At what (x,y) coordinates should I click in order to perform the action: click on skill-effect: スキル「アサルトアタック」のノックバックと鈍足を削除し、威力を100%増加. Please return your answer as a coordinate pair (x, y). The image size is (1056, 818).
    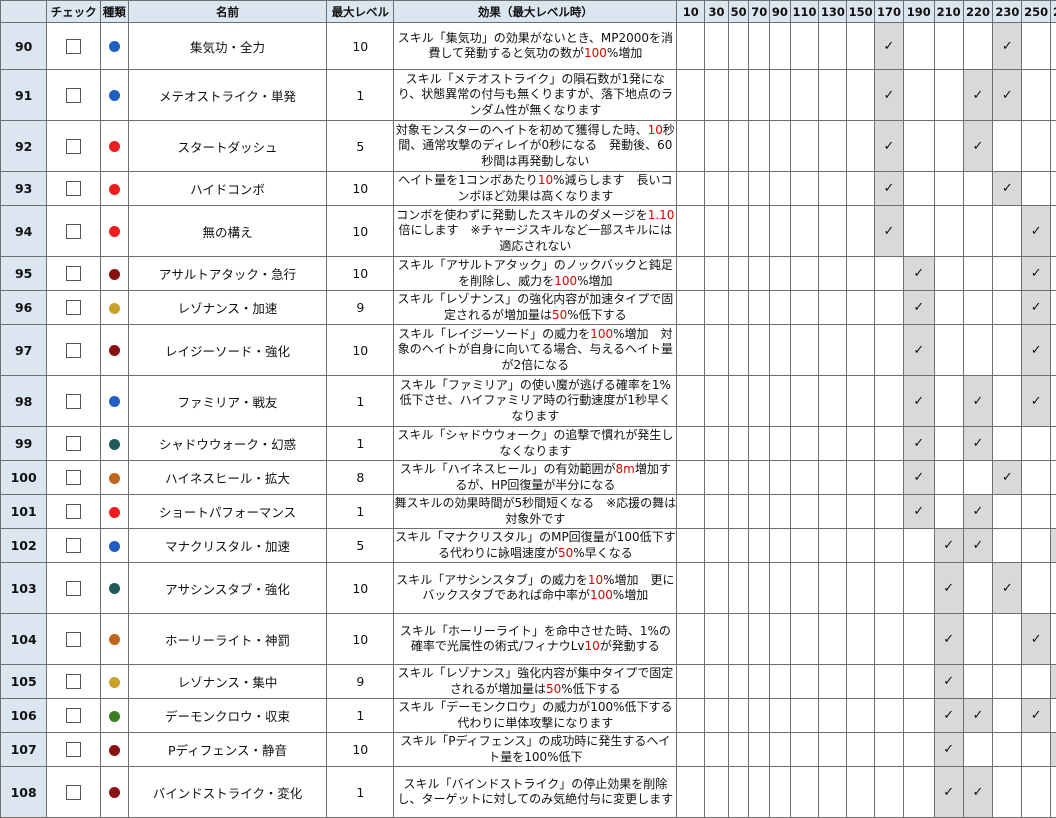
    Looking at the image, I should click on (535, 274).